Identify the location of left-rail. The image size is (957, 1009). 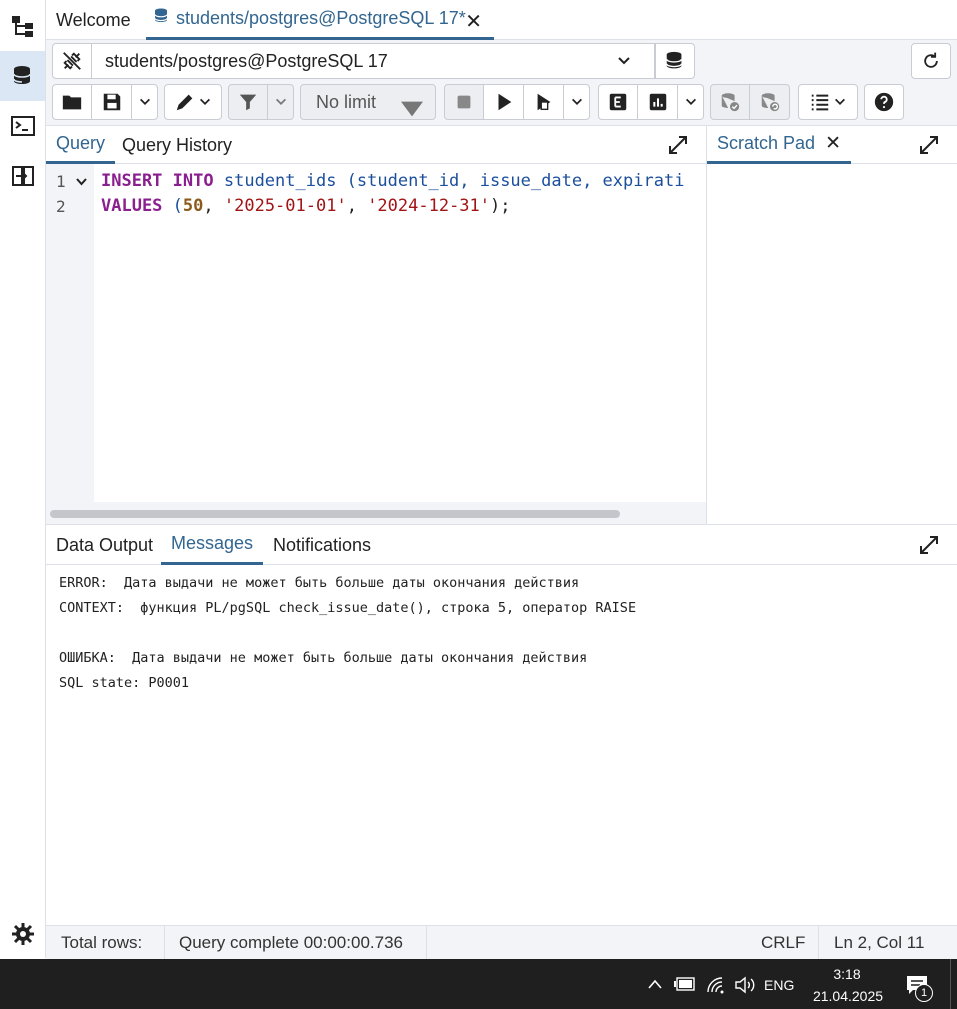
(23, 479).